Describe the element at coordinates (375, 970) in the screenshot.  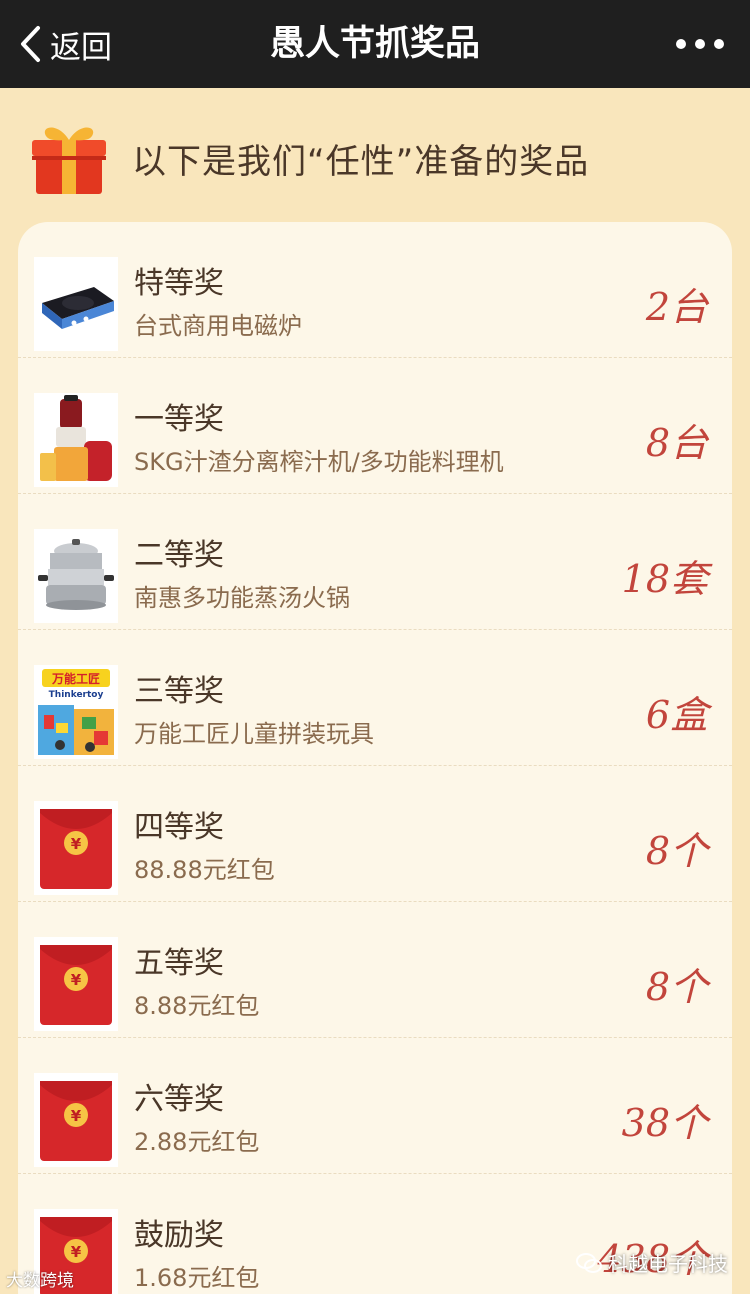
I see `prize-row: ¥ 五等奖 8.88元红包 8个` at that location.